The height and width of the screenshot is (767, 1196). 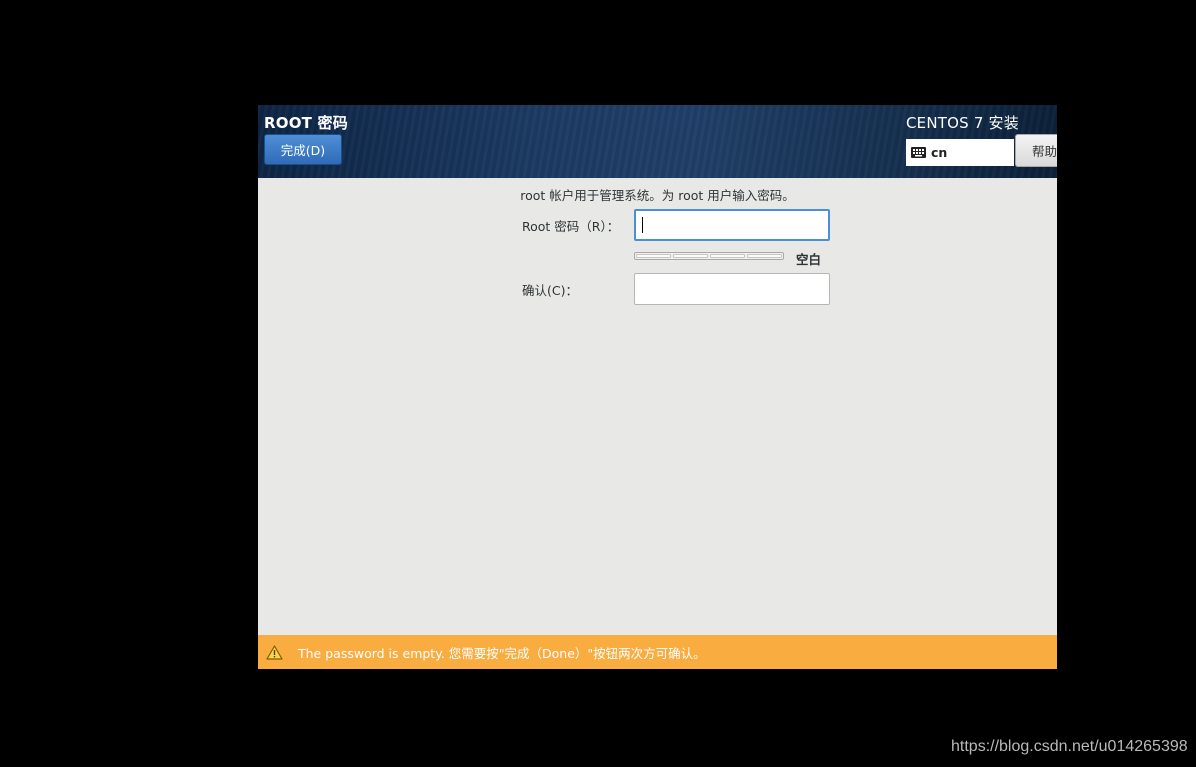 What do you see at coordinates (550, 290) in the screenshot?
I see `confirm-password-label: 确认(C)：` at bounding box center [550, 290].